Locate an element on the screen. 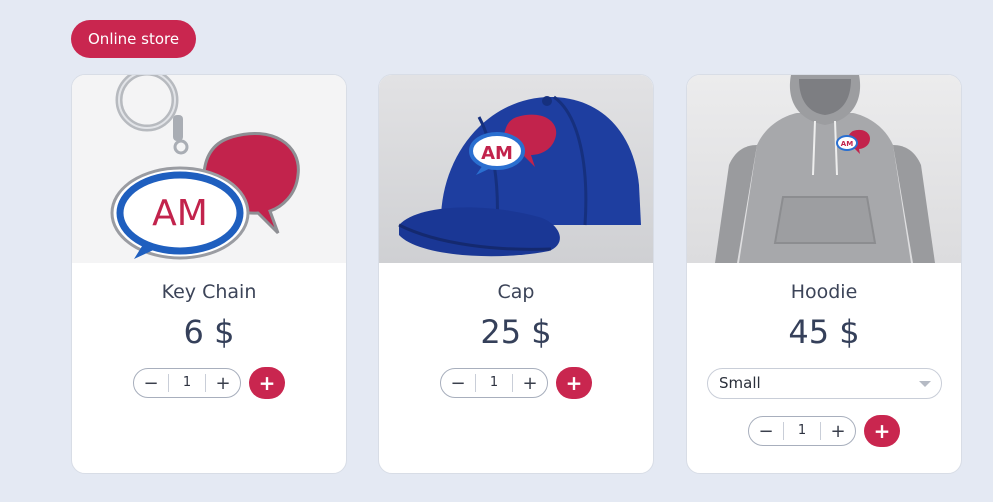 The height and width of the screenshot is (502, 993). key-chain-image: AM is located at coordinates (209, 169).